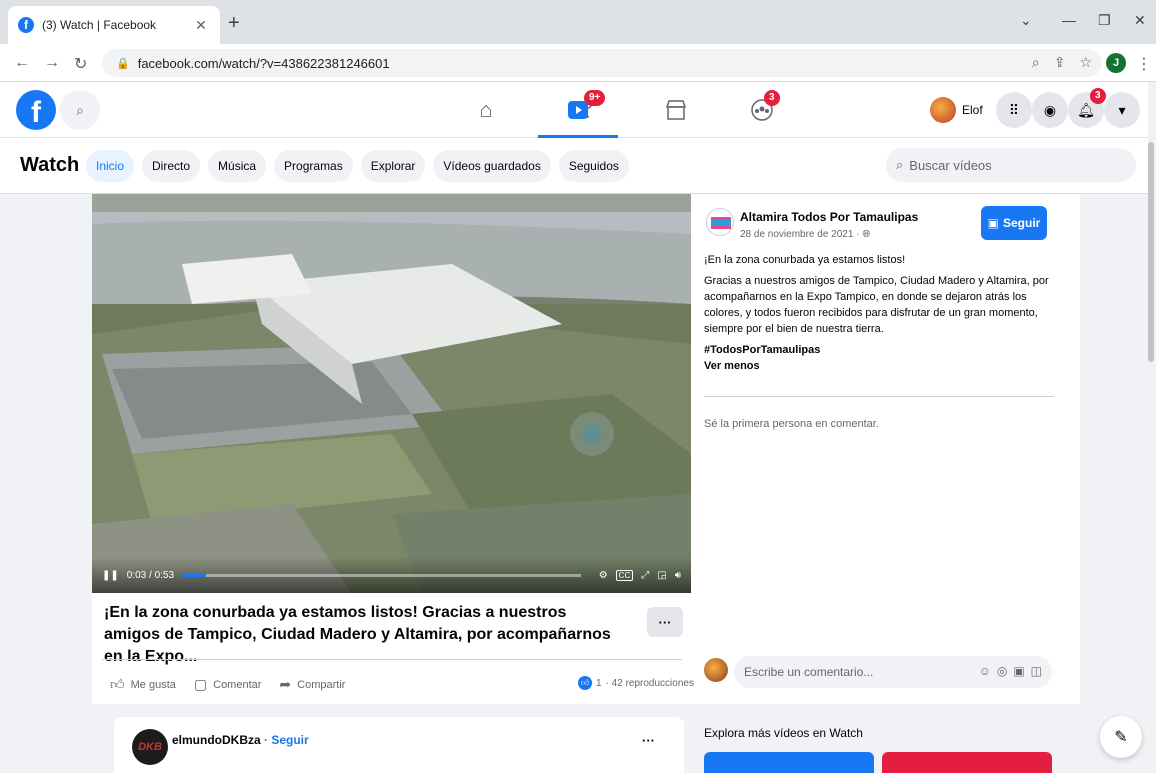 The width and height of the screenshot is (1156, 773). What do you see at coordinates (1060, 62) in the screenshot?
I see `share-icon: ⇪` at bounding box center [1060, 62].